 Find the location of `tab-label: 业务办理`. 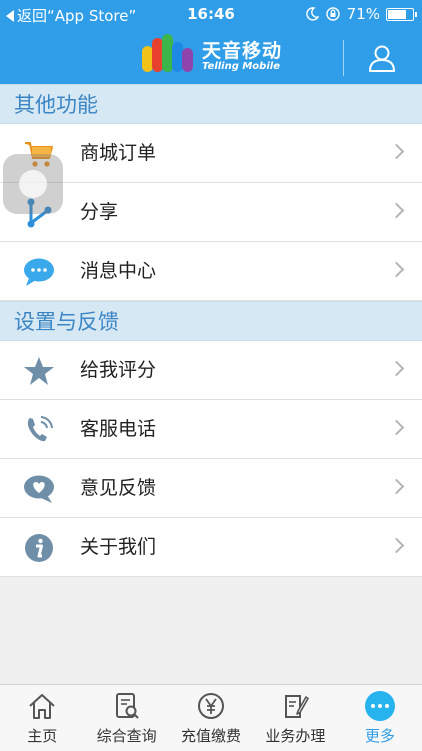

tab-label: 业务办理 is located at coordinates (295, 736).